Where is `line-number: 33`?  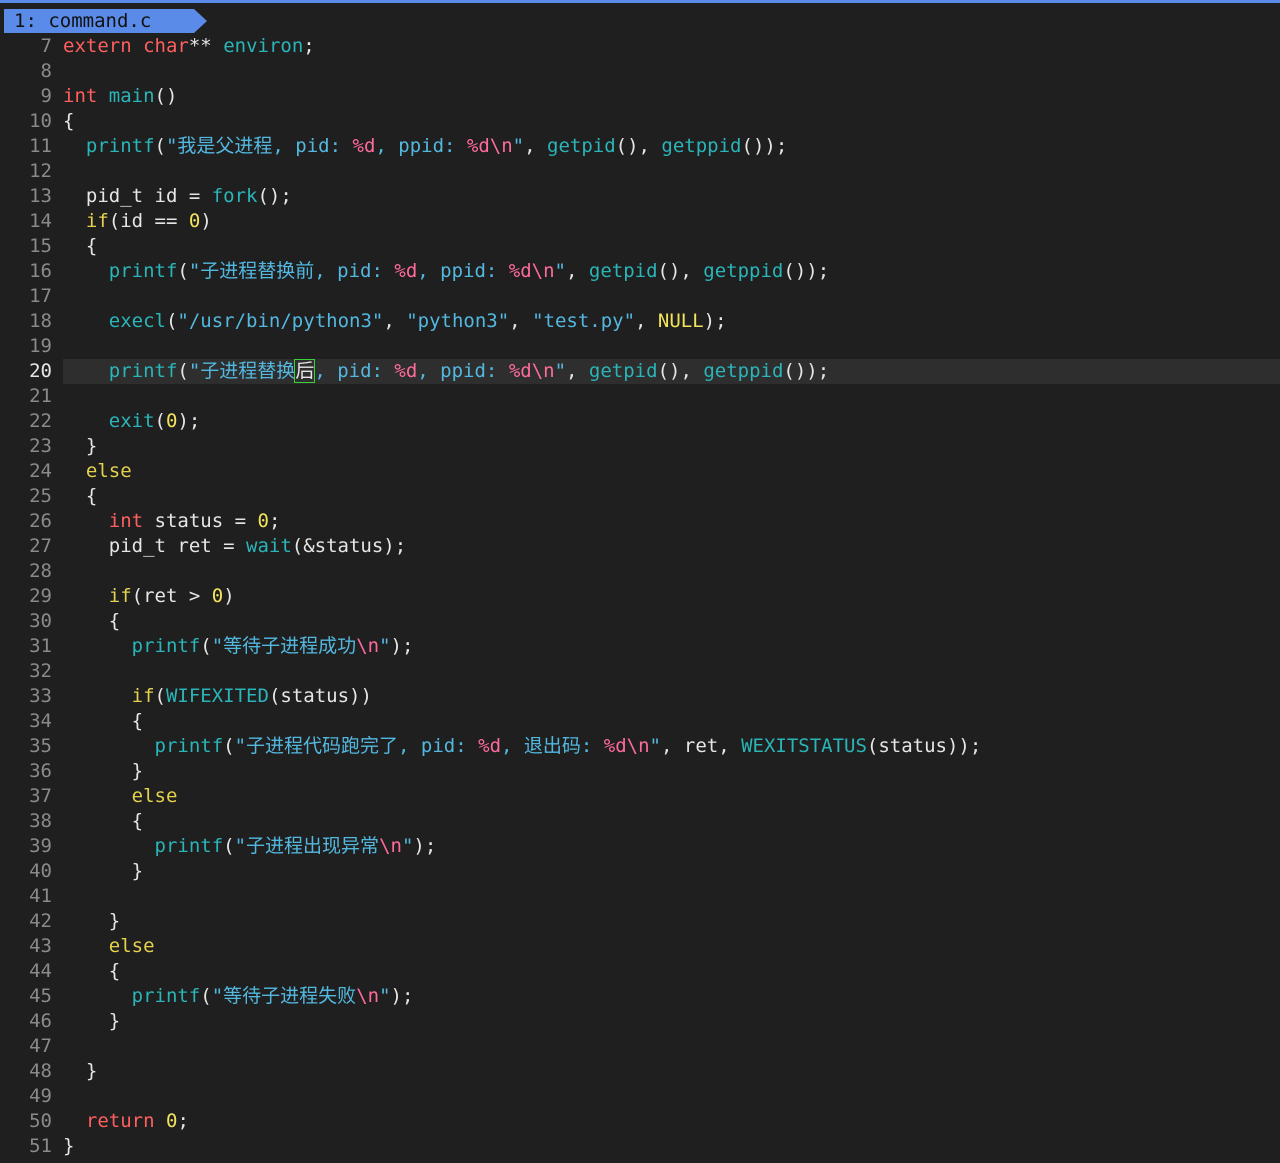 line-number: 33 is located at coordinates (40, 696).